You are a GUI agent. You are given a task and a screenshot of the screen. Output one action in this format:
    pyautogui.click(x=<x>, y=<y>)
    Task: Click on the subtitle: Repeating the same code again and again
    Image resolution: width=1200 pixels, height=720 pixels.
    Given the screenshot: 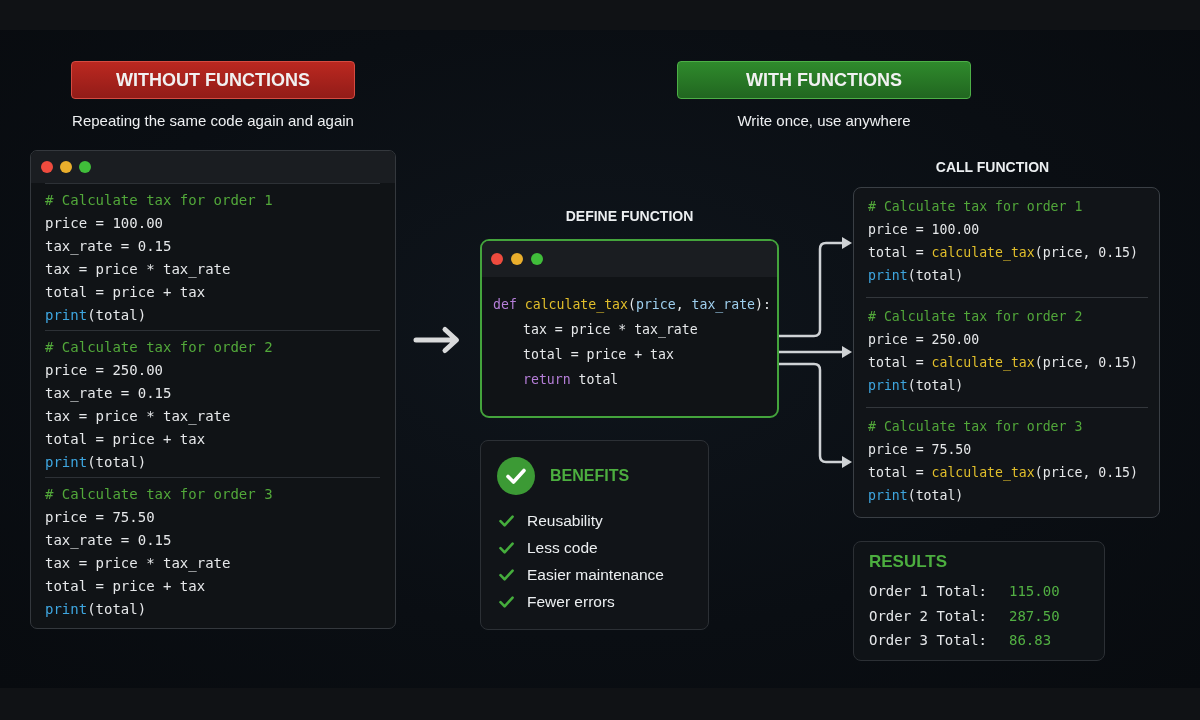 What is the action you would take?
    pyautogui.click(x=213, y=121)
    